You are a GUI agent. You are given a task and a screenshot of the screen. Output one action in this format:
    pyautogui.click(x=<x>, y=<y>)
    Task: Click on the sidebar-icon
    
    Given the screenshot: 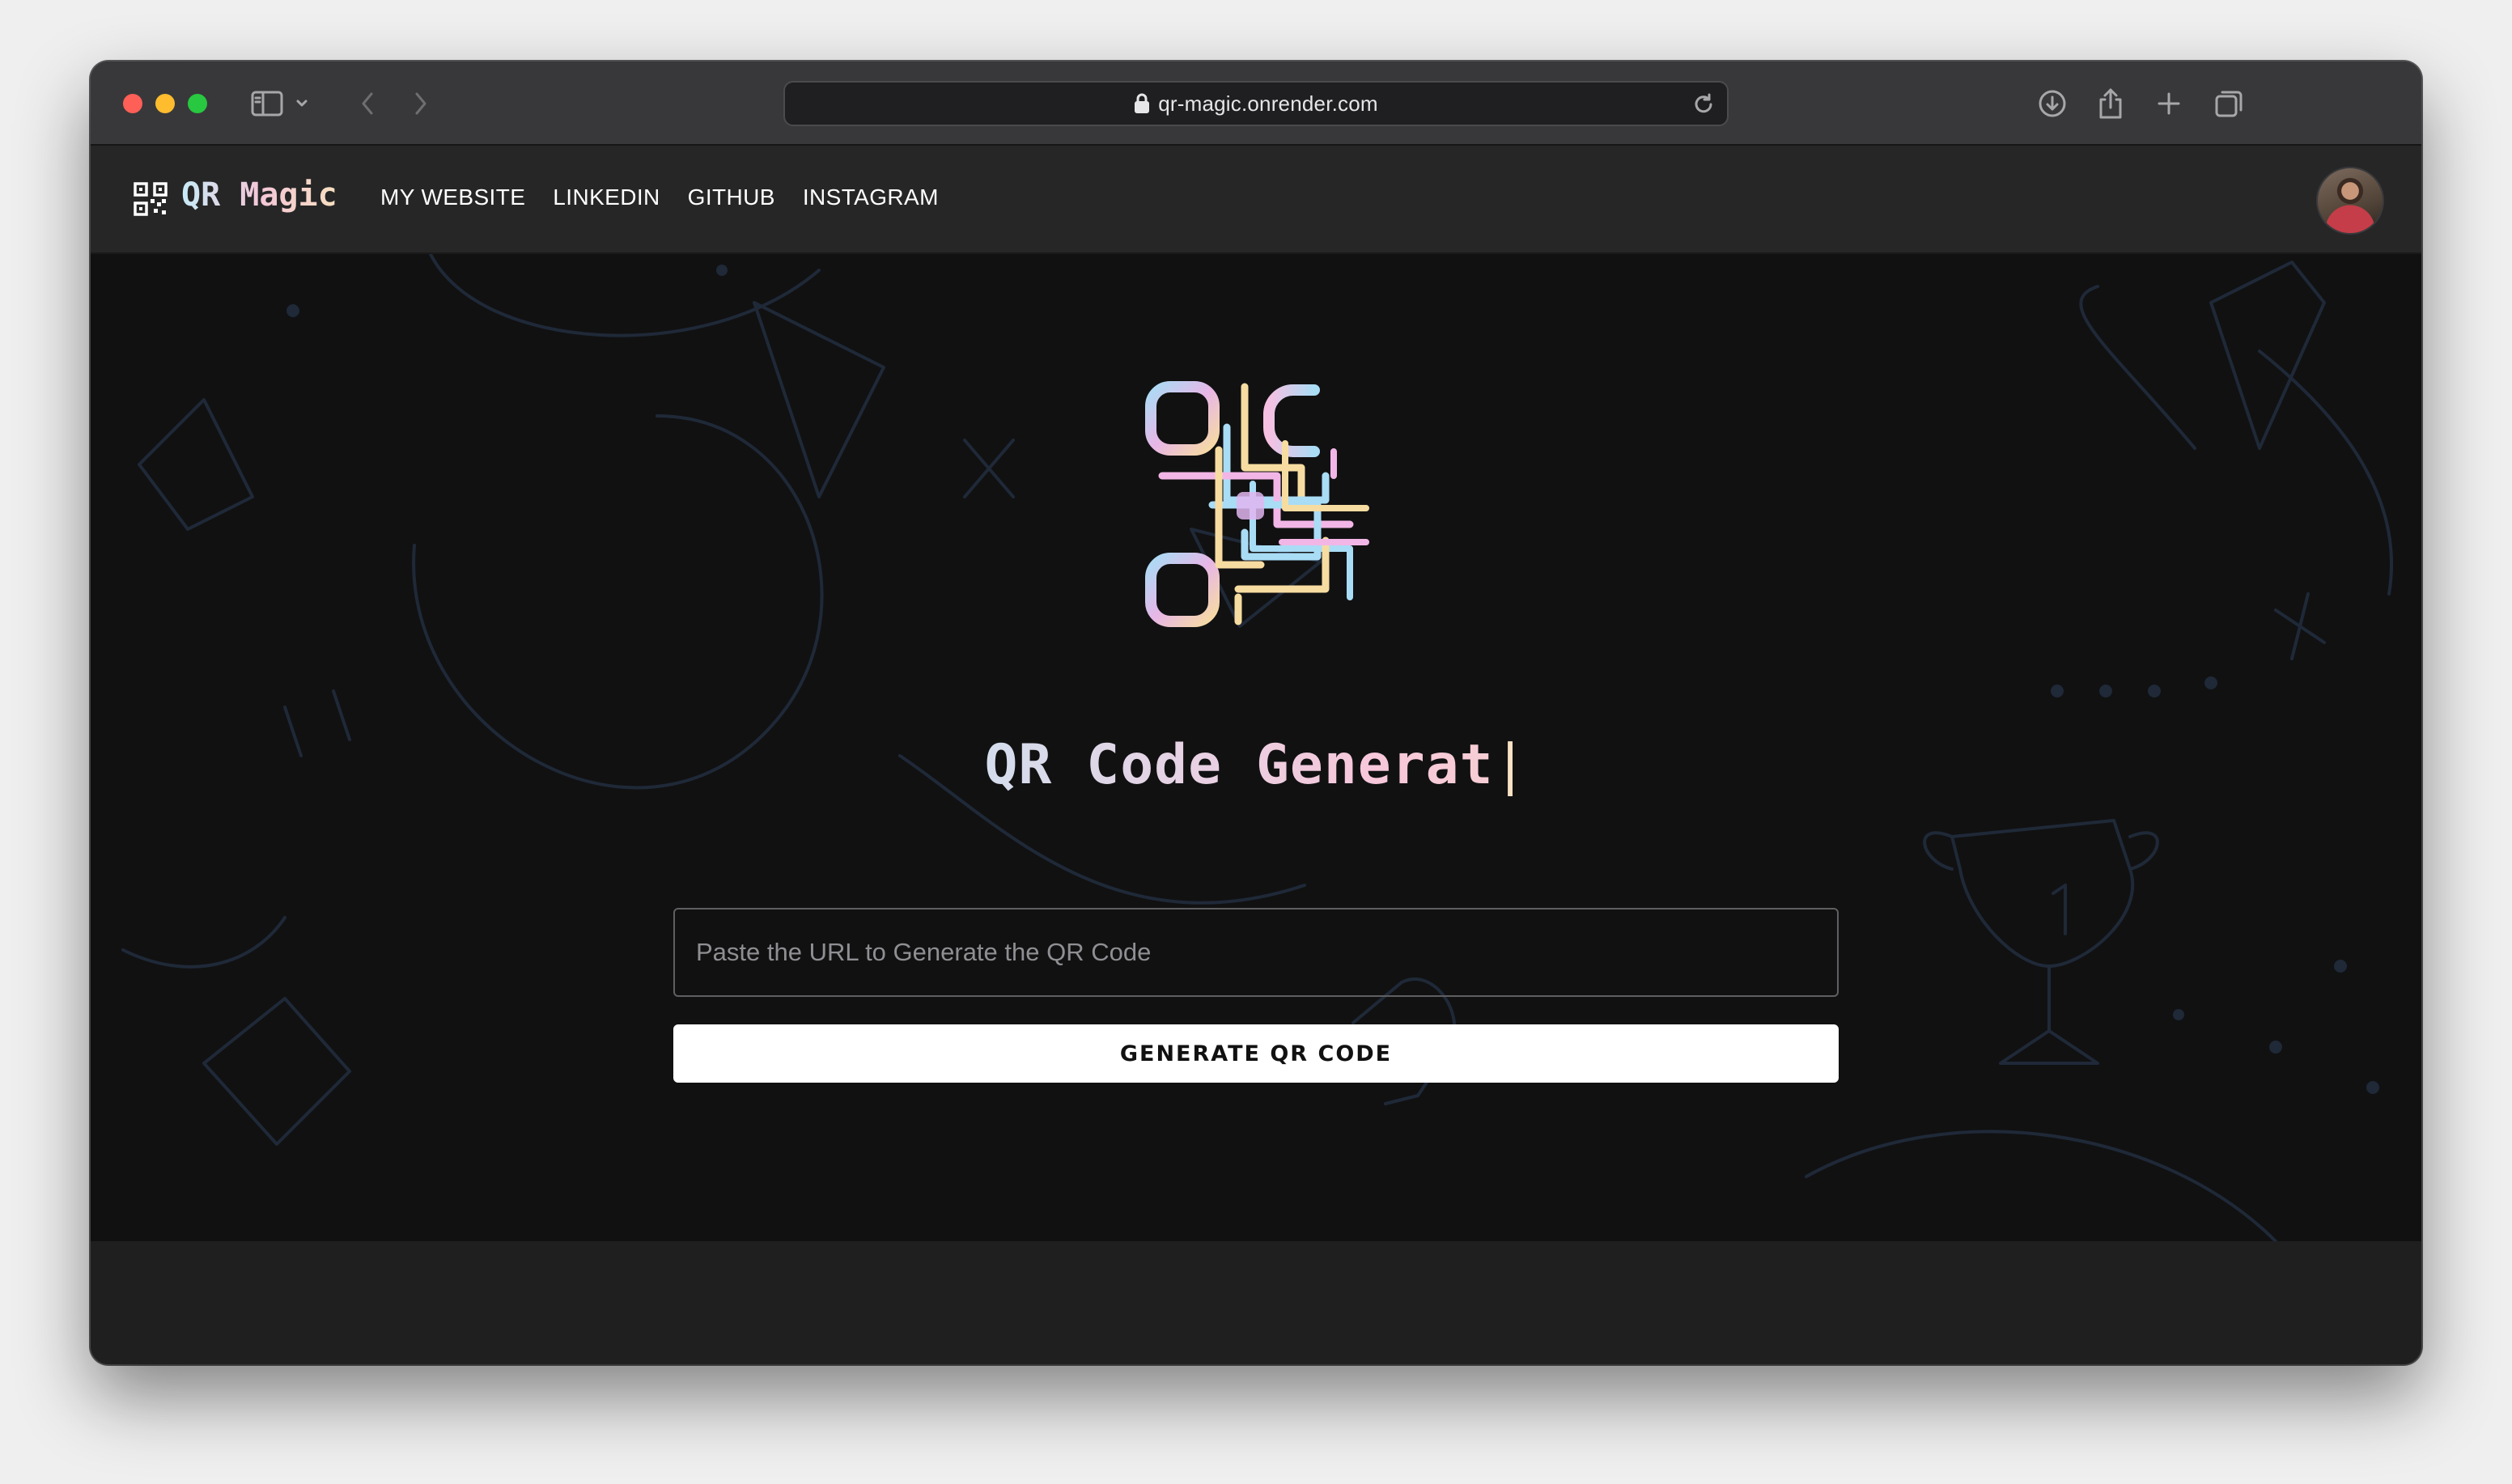 What is the action you would take?
    pyautogui.click(x=267, y=104)
    